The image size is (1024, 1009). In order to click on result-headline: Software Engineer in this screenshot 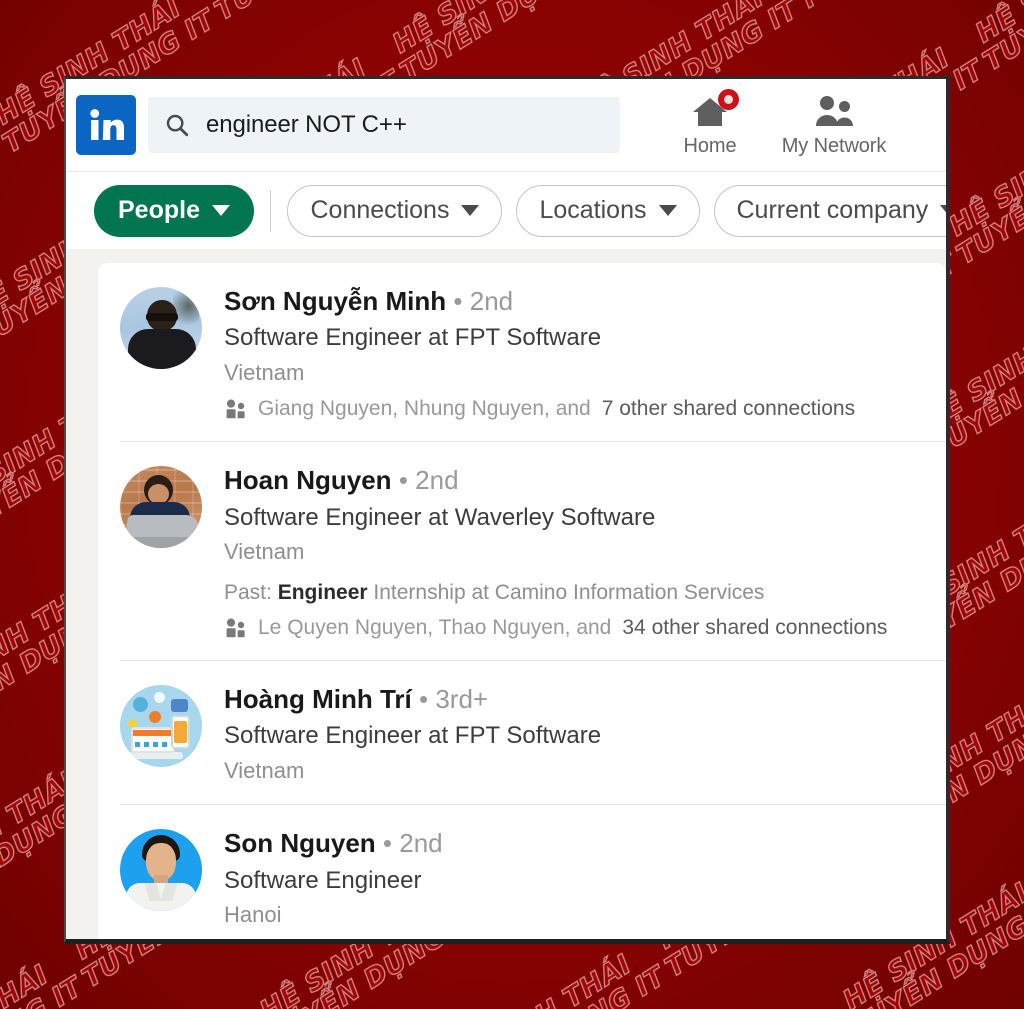, I will do `click(323, 880)`.